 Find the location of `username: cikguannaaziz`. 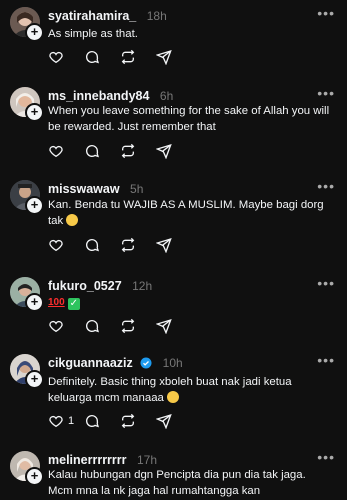

username: cikguannaaziz is located at coordinates (90, 363).